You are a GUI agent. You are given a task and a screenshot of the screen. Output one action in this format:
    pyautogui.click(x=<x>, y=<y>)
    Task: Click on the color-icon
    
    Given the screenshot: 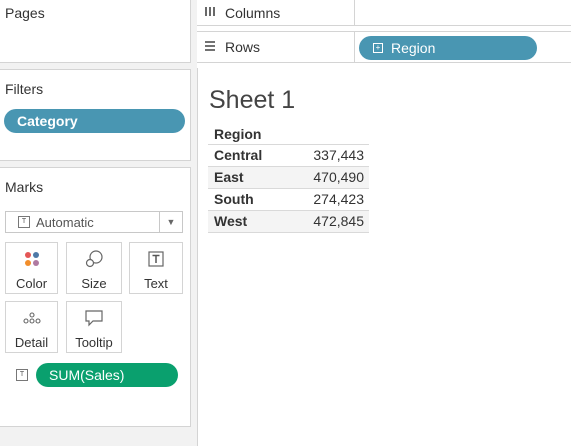 What is the action you would take?
    pyautogui.click(x=31, y=259)
    